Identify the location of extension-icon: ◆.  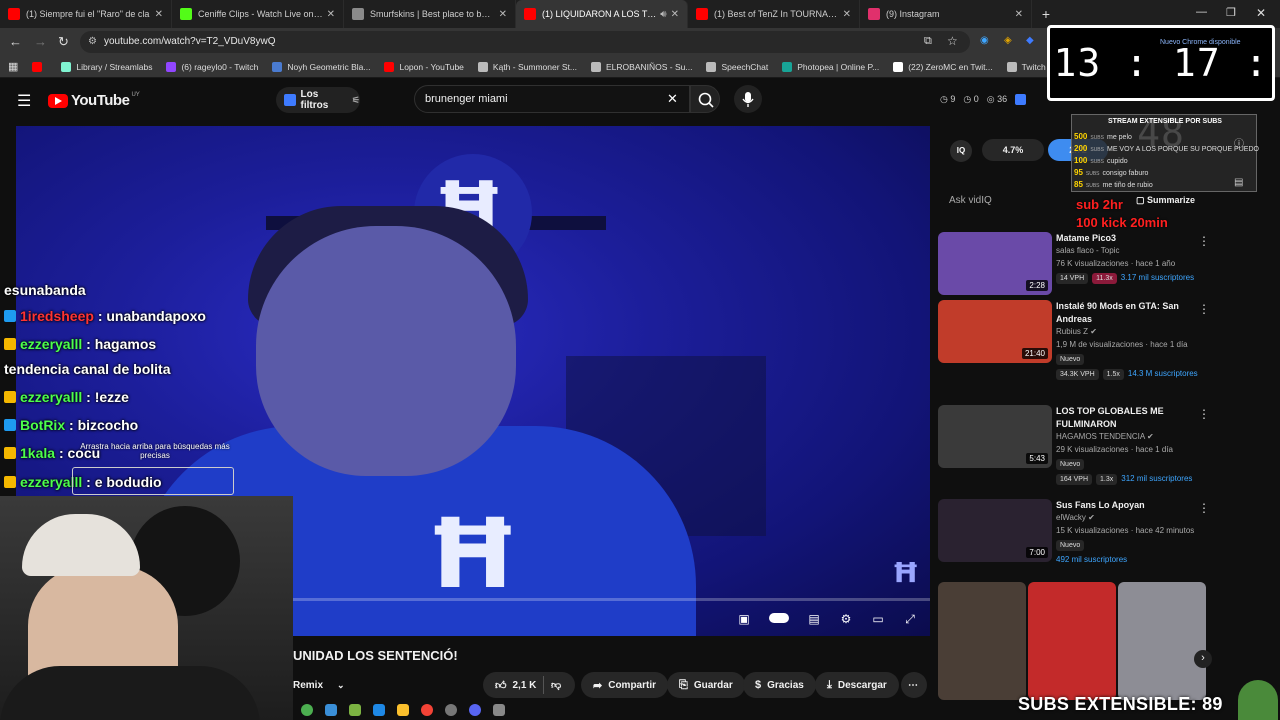
(1030, 40).